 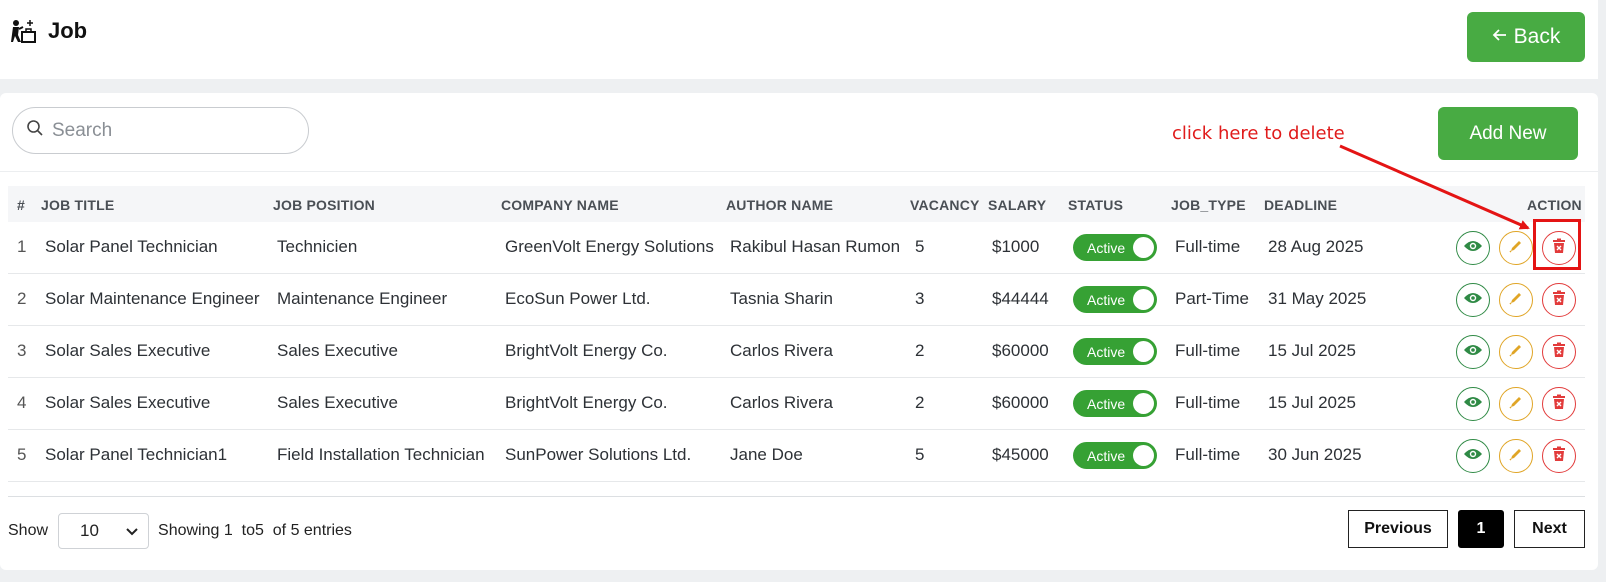 I want to click on add-new-button: Add New, so click(x=1508, y=133).